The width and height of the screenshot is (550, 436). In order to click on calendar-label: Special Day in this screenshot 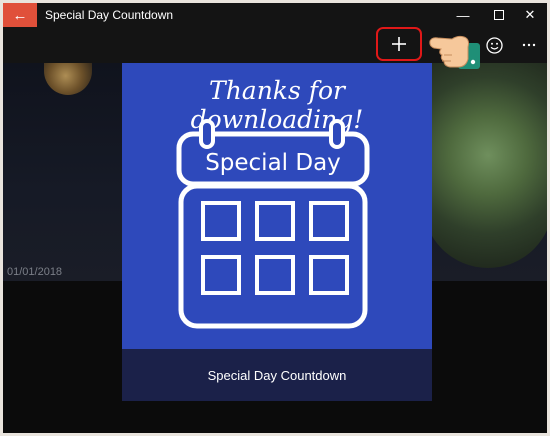, I will do `click(273, 163)`.